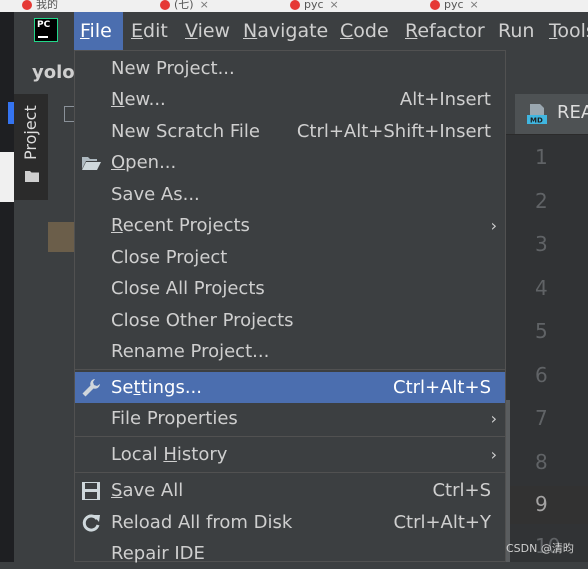  What do you see at coordinates (53, 72) in the screenshot?
I see `project-name: yolo` at bounding box center [53, 72].